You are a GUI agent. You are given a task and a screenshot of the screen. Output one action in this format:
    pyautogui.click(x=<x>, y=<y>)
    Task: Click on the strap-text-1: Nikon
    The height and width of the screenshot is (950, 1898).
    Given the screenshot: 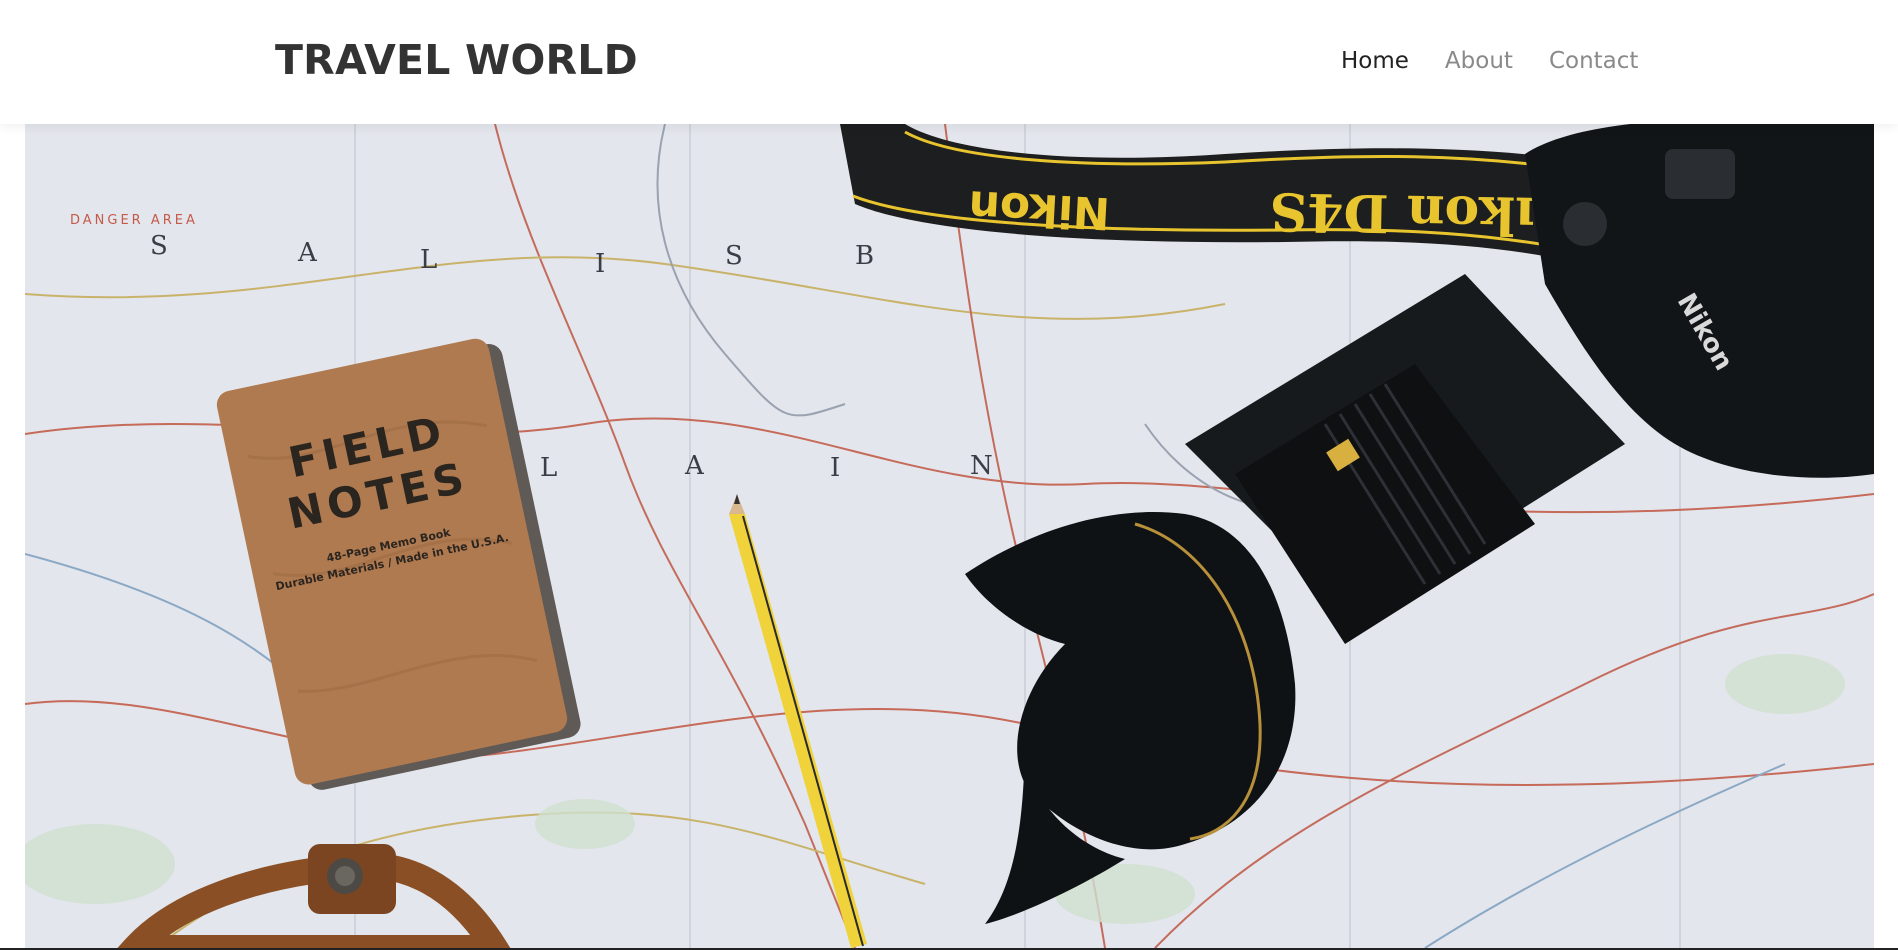 What is the action you would take?
    pyautogui.click(x=1039, y=209)
    